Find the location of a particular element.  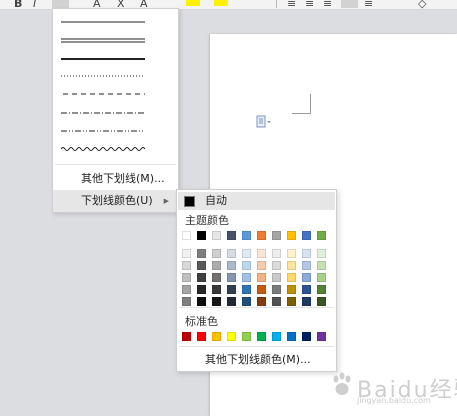

underline-single-option is located at coordinates (103, 22).